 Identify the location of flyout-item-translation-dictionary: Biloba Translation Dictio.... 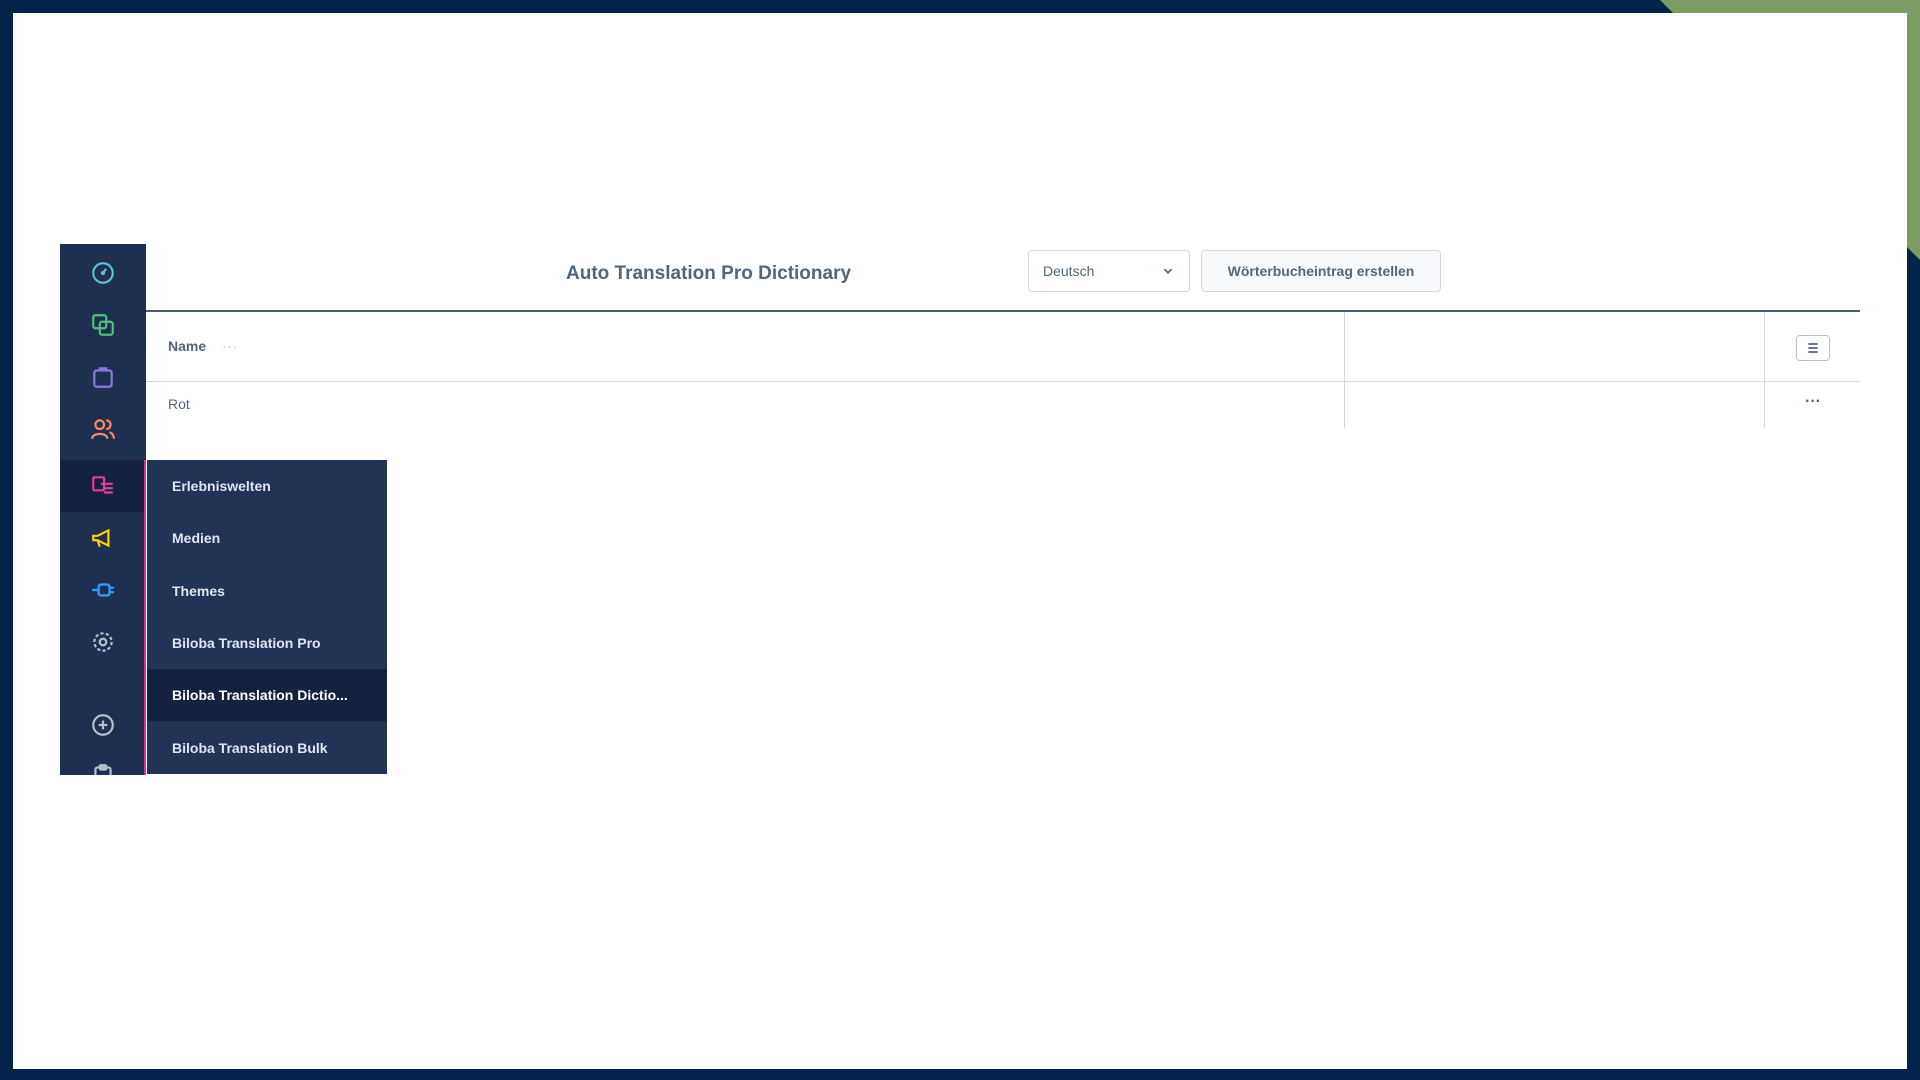
(267, 695).